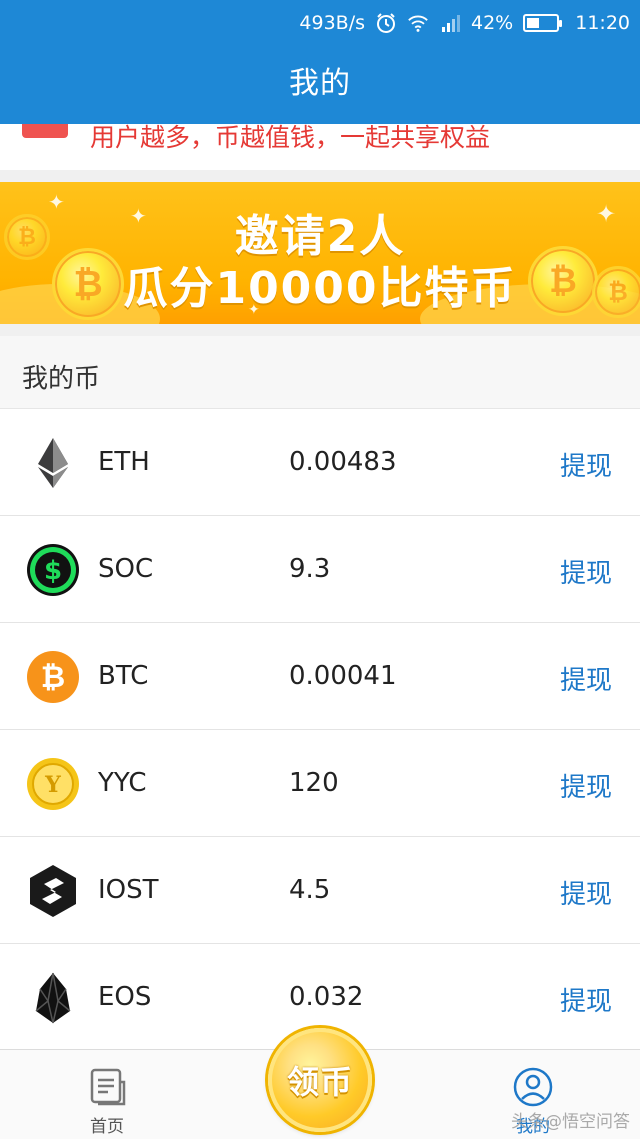  I want to click on battery-fill, so click(533, 23).